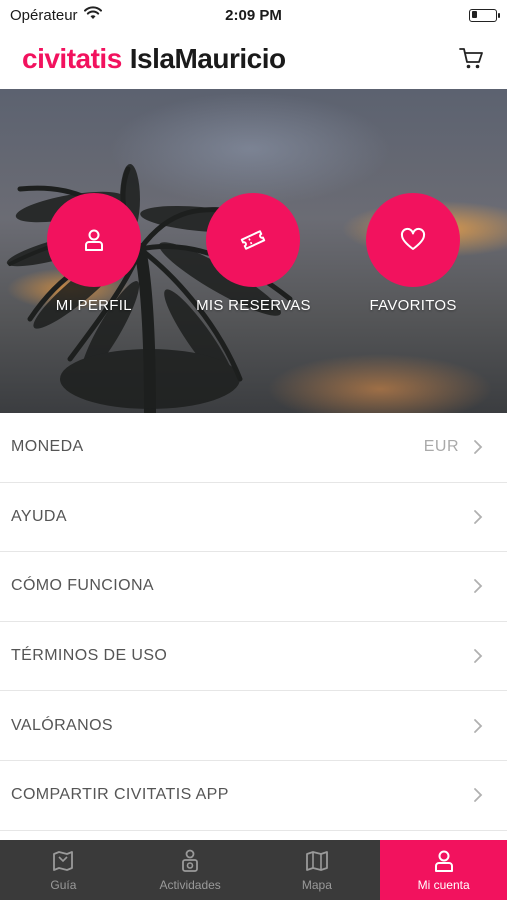  I want to click on bottom-tab-bar: Guía Actividades Mapa Mi cuenta, so click(253, 870).